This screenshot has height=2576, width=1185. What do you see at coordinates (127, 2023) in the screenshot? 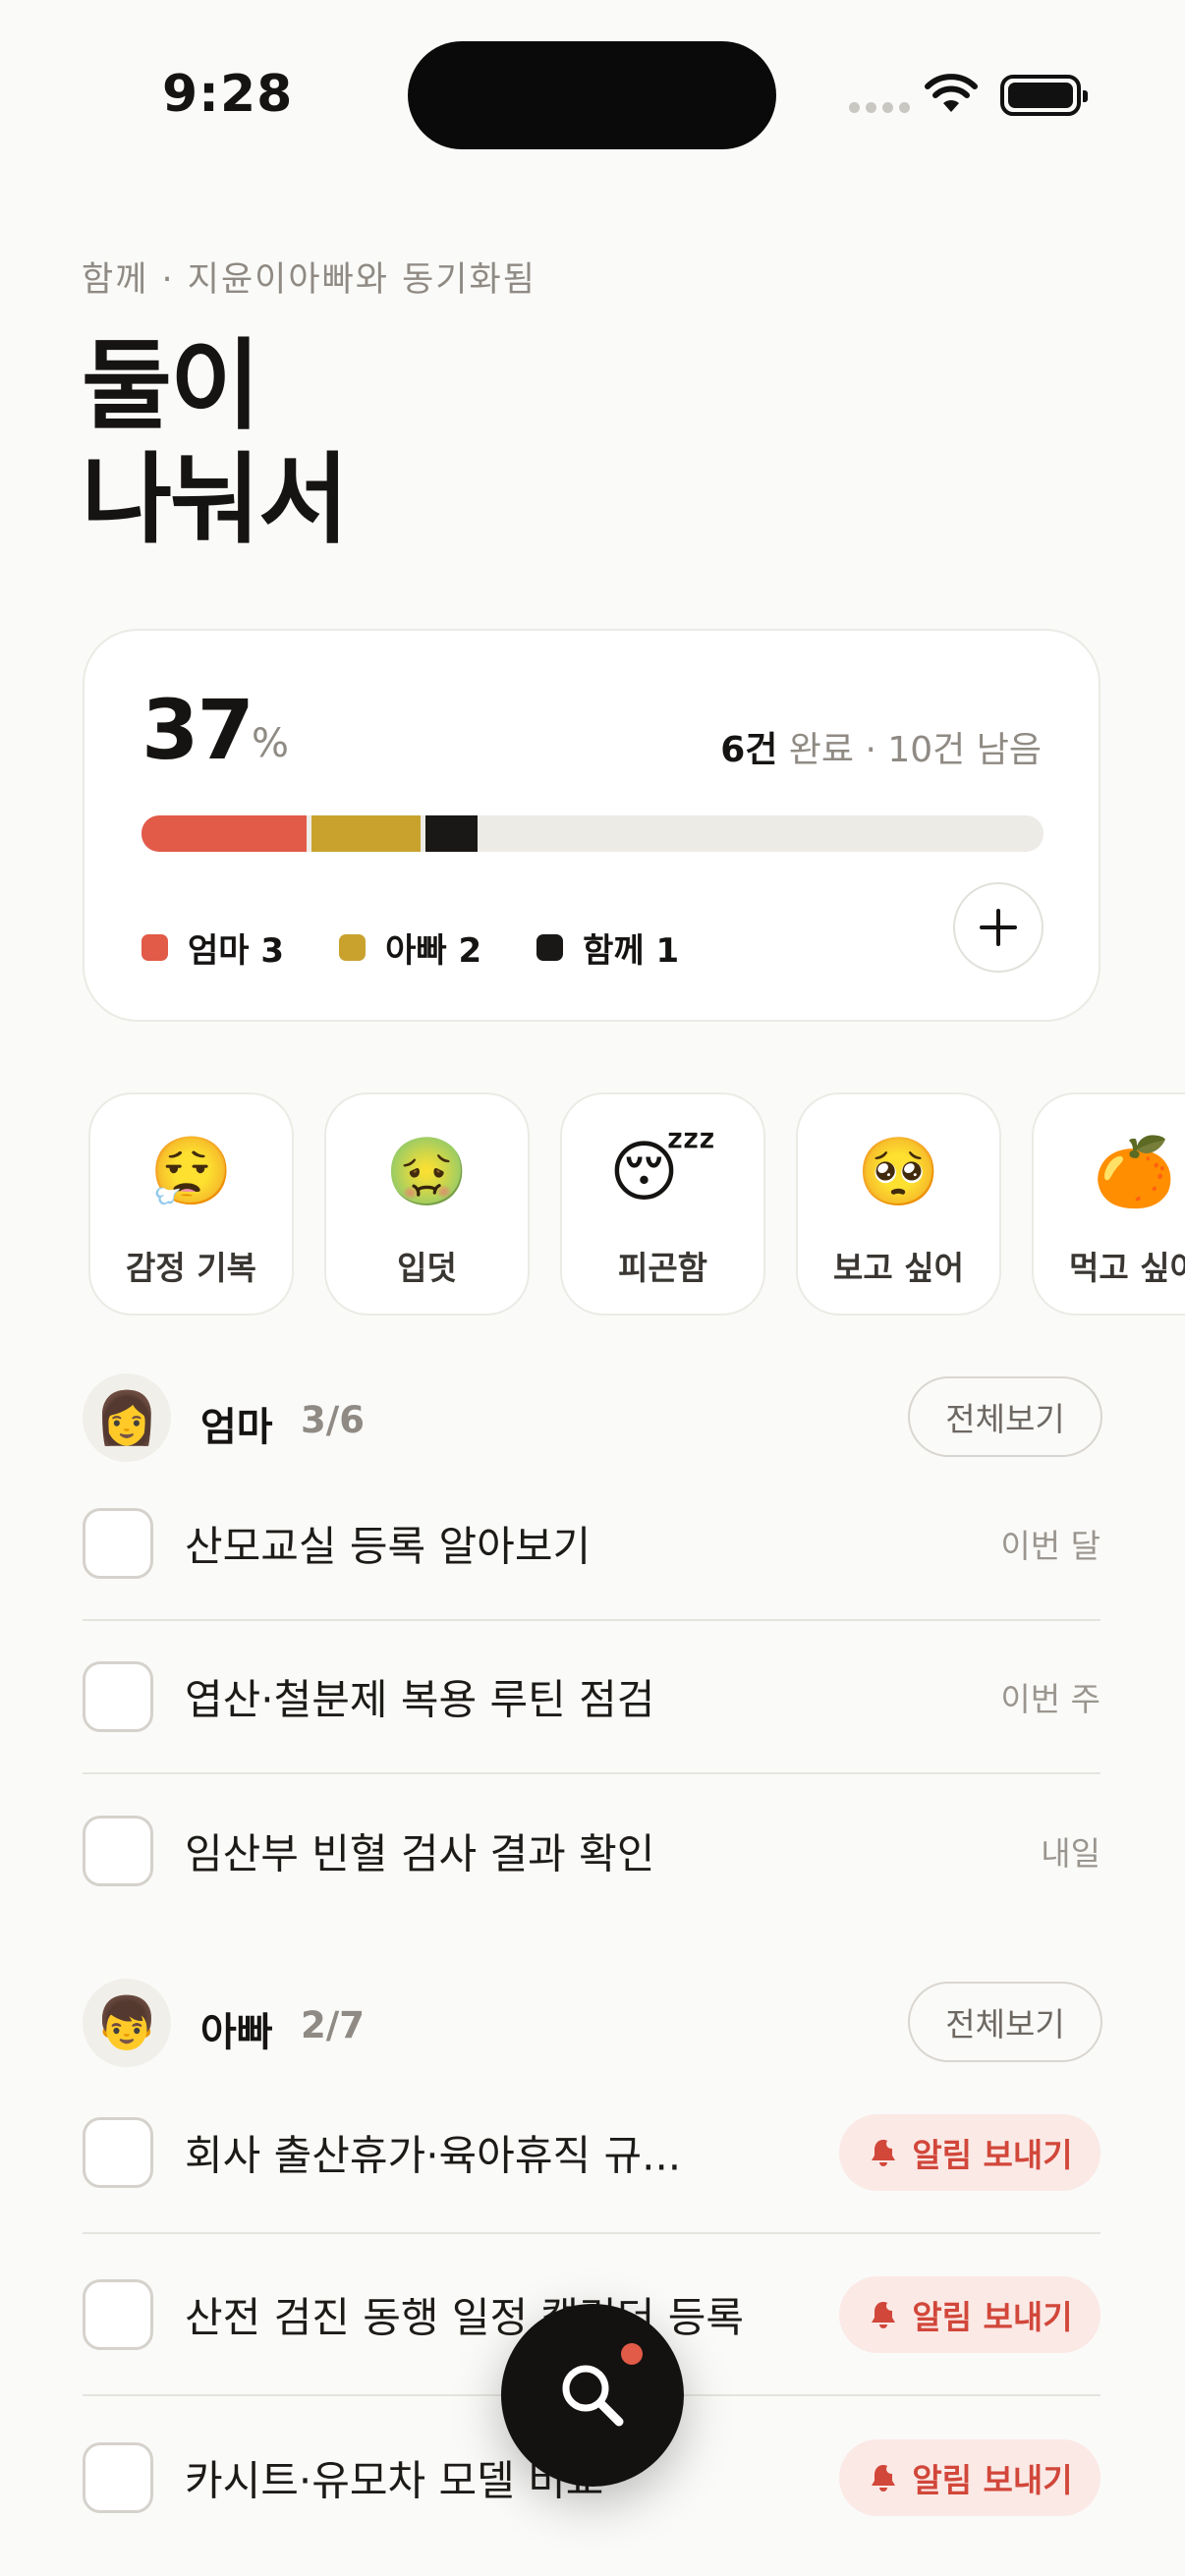
I see `avatar: 👦` at bounding box center [127, 2023].